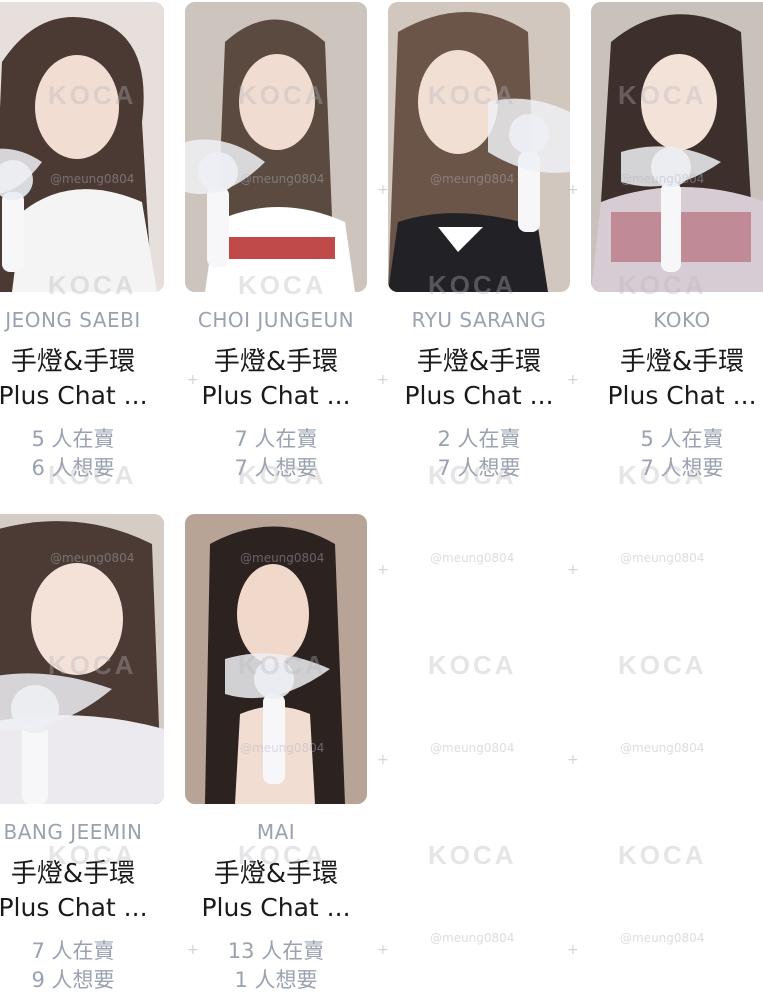  What do you see at coordinates (479, 320) in the screenshot?
I see `member-name: RYU SARANG` at bounding box center [479, 320].